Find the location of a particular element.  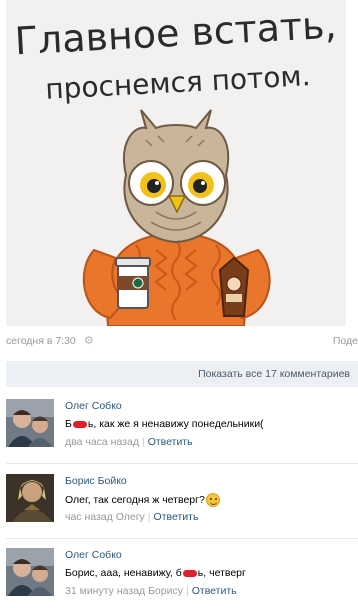

comment-text: Бь, как же я ненавижу понедельники( is located at coordinates (164, 424).